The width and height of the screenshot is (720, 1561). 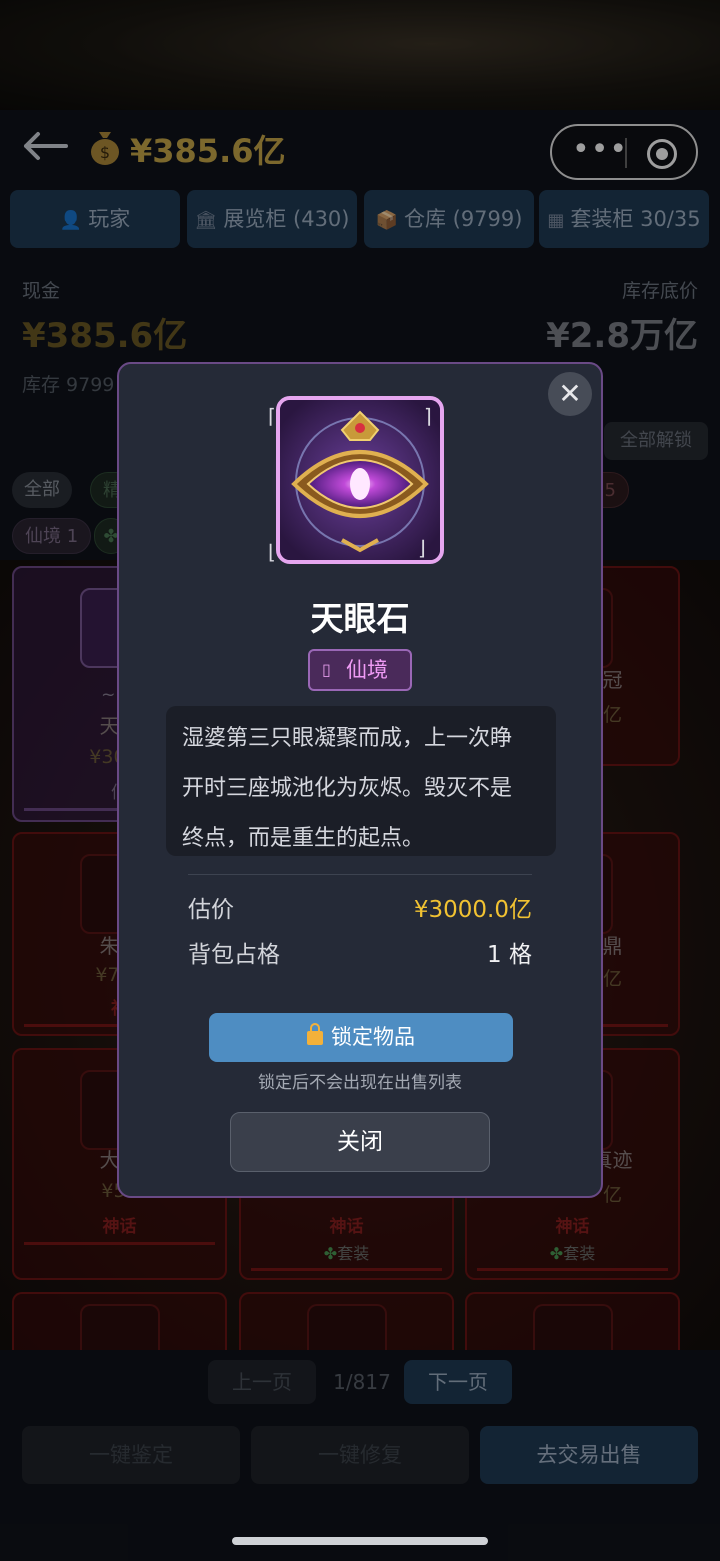 I want to click on third-eye-icon, so click(x=360, y=480).